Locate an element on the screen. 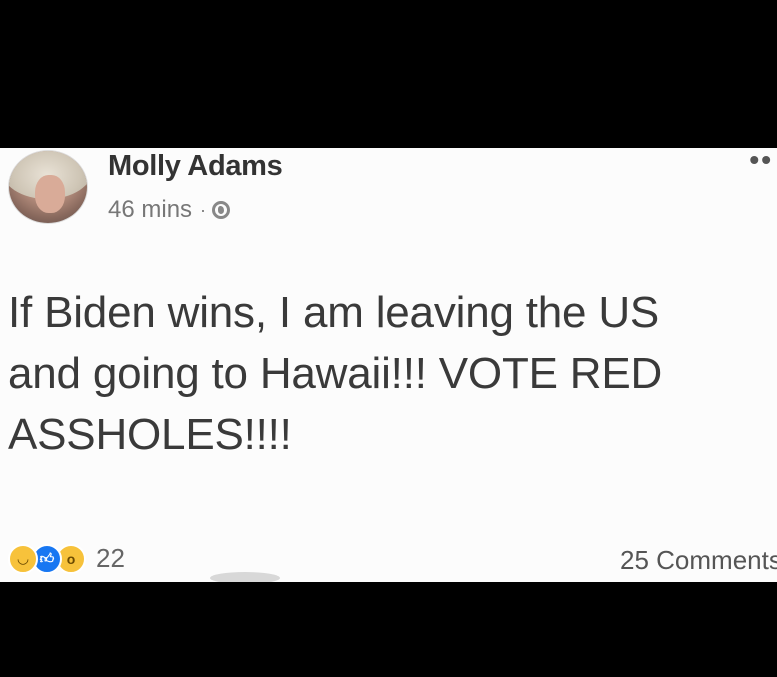 The width and height of the screenshot is (777, 677). post-meta: 46 mins · is located at coordinates (169, 210).